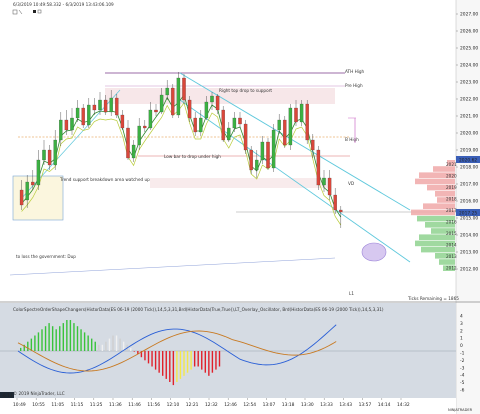 The image size is (480, 414). Describe the element at coordinates (451, 268) in the screenshot. I see `volume-label: 2012` at that location.